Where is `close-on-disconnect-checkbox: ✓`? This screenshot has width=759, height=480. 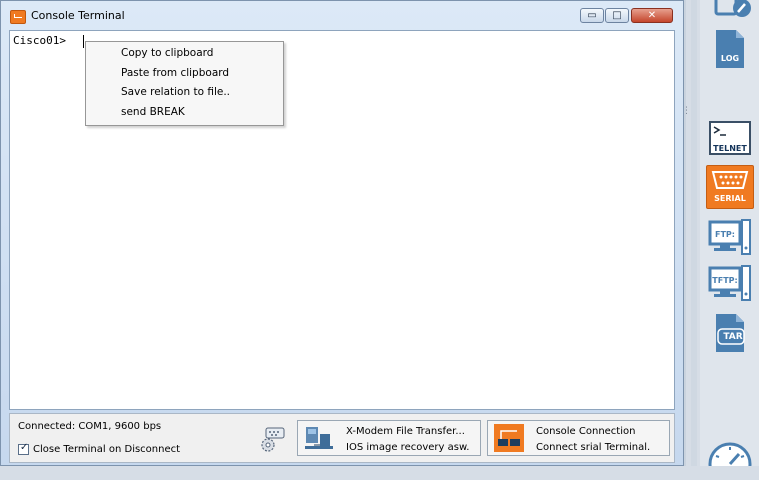 close-on-disconnect-checkbox: ✓ is located at coordinates (23, 448).